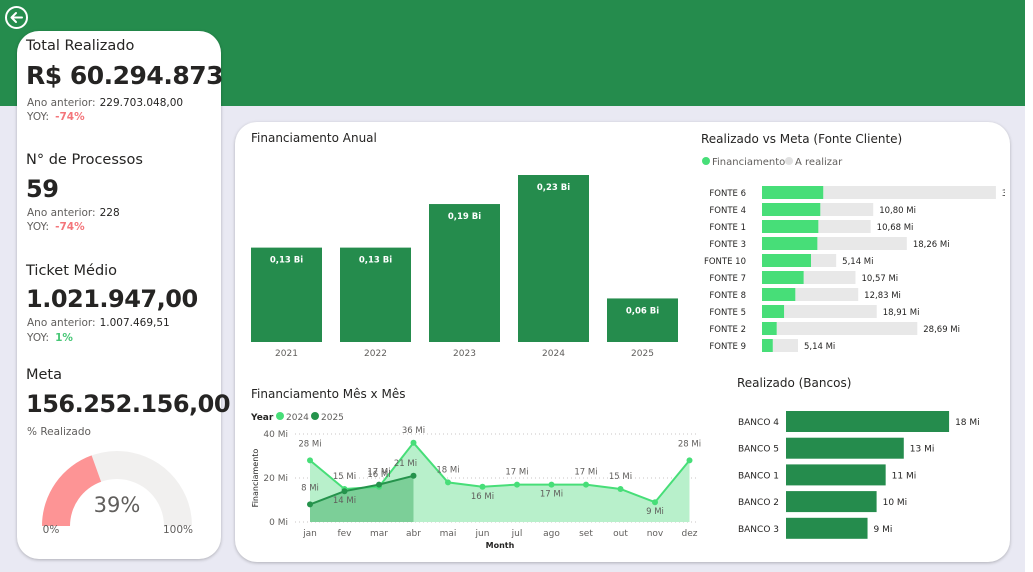 The width and height of the screenshot is (1033, 572). Describe the element at coordinates (309, 534) in the screenshot. I see `x-tick-label: jan` at that location.